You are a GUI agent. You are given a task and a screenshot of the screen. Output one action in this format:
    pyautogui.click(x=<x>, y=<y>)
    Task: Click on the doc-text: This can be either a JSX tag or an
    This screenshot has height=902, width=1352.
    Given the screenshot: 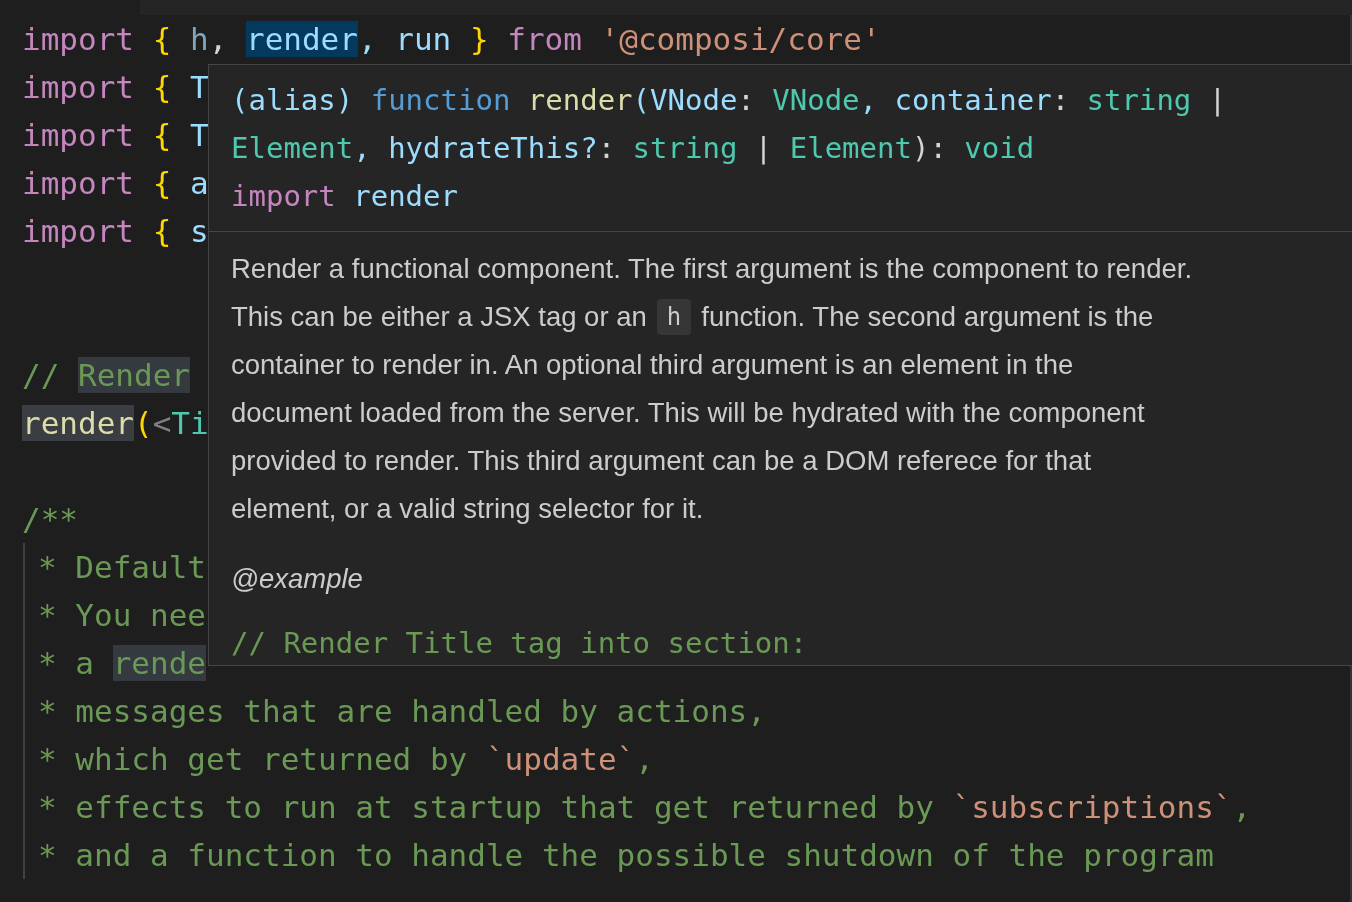 What is the action you would take?
    pyautogui.click(x=439, y=317)
    